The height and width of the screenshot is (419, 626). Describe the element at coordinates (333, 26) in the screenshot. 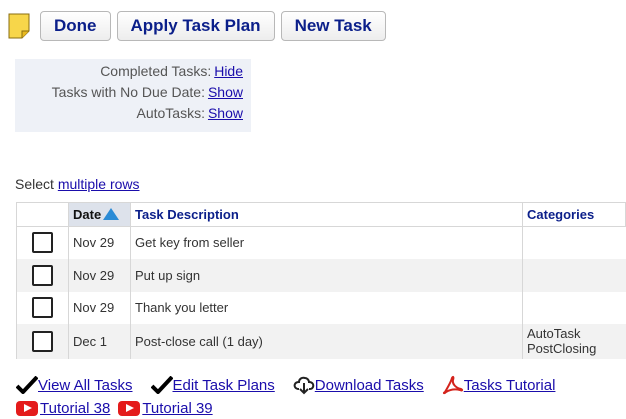

I see `new-task-button: New Task` at that location.